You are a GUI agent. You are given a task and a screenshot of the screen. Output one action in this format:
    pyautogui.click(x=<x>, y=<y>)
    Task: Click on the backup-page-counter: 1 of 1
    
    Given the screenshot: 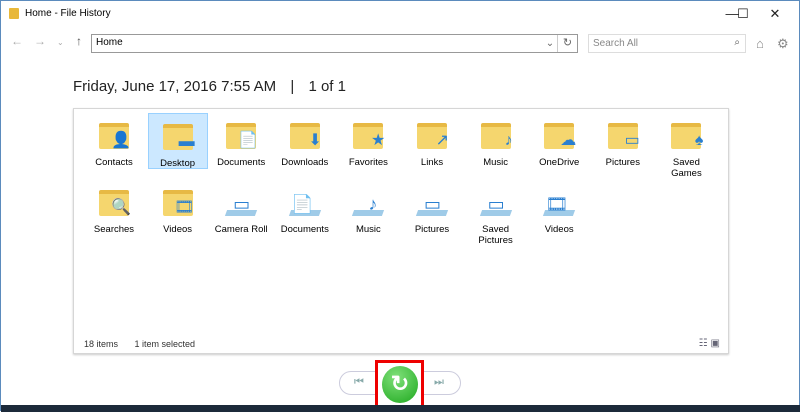 What is the action you would take?
    pyautogui.click(x=327, y=86)
    